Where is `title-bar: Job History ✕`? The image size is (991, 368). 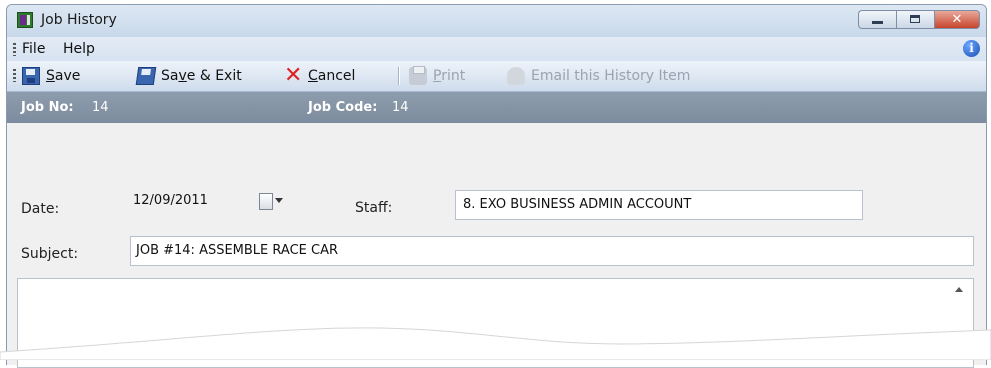
title-bar: Job History ✕ is located at coordinates (496, 21).